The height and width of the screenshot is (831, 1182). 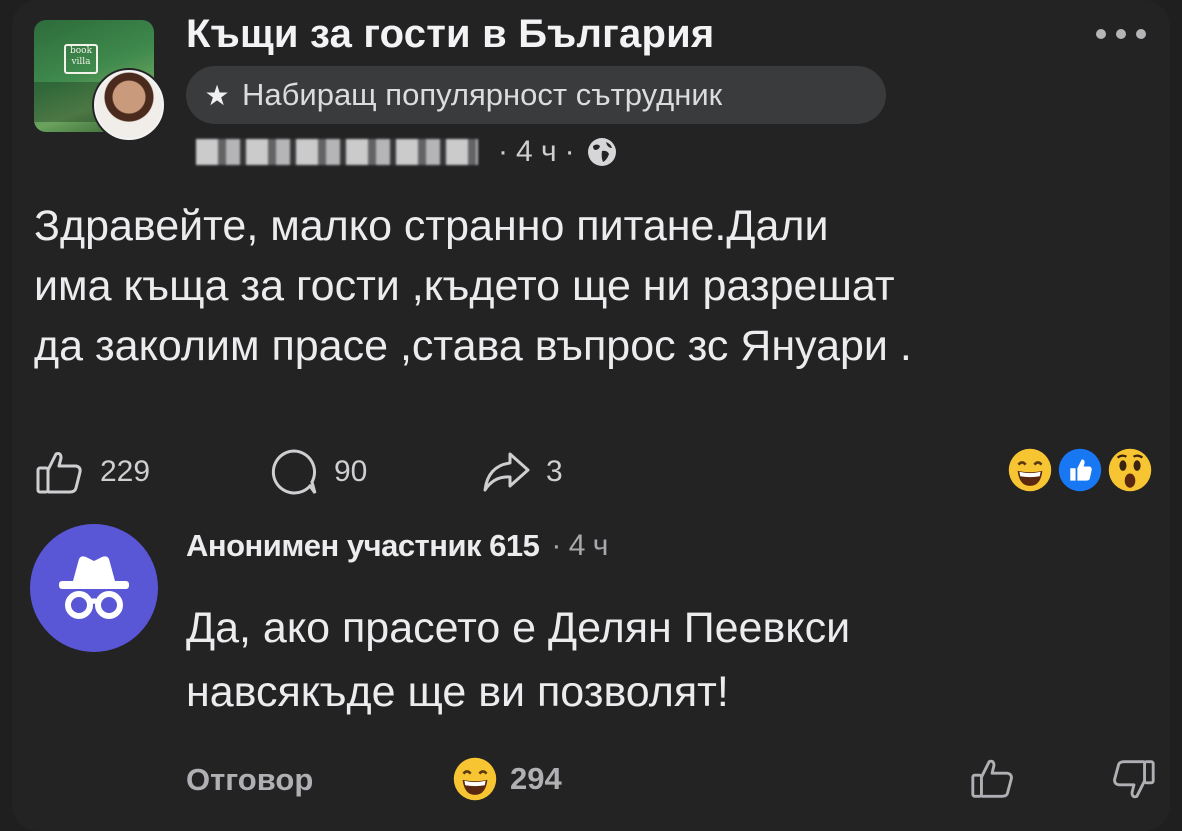 I want to click on share-arrow-icon, so click(x=506, y=472).